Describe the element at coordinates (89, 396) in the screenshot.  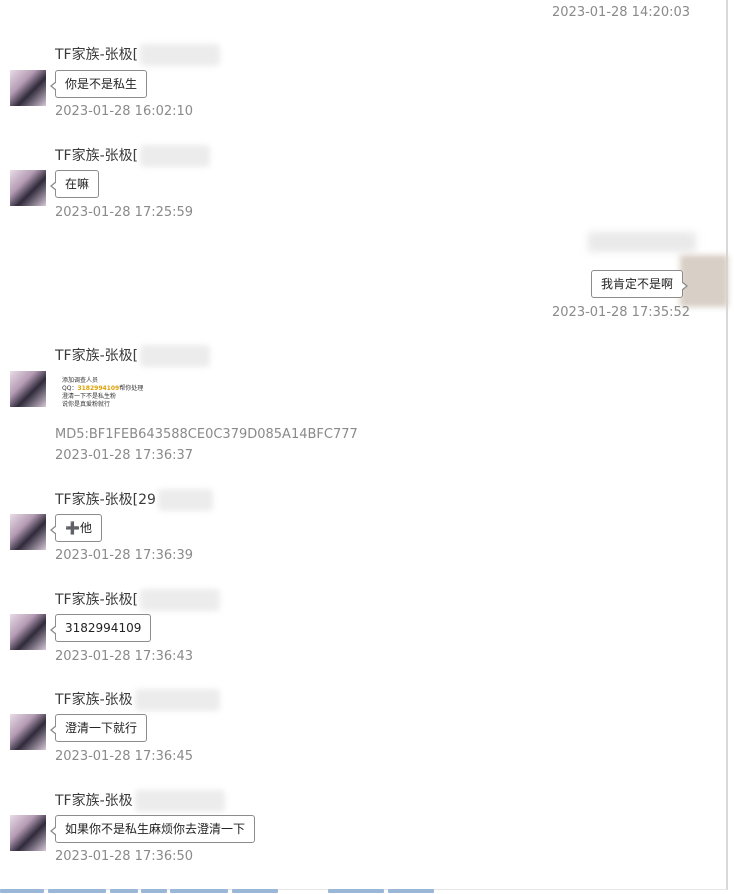
I see `image-text-line: 澄清一下不是私生粉` at that location.